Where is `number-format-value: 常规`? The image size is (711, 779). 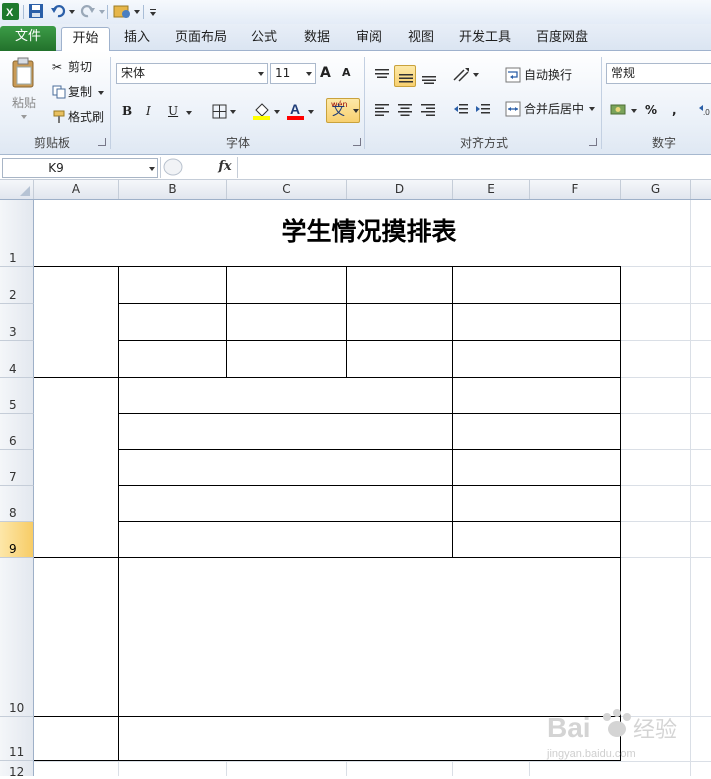 number-format-value: 常规 is located at coordinates (623, 73).